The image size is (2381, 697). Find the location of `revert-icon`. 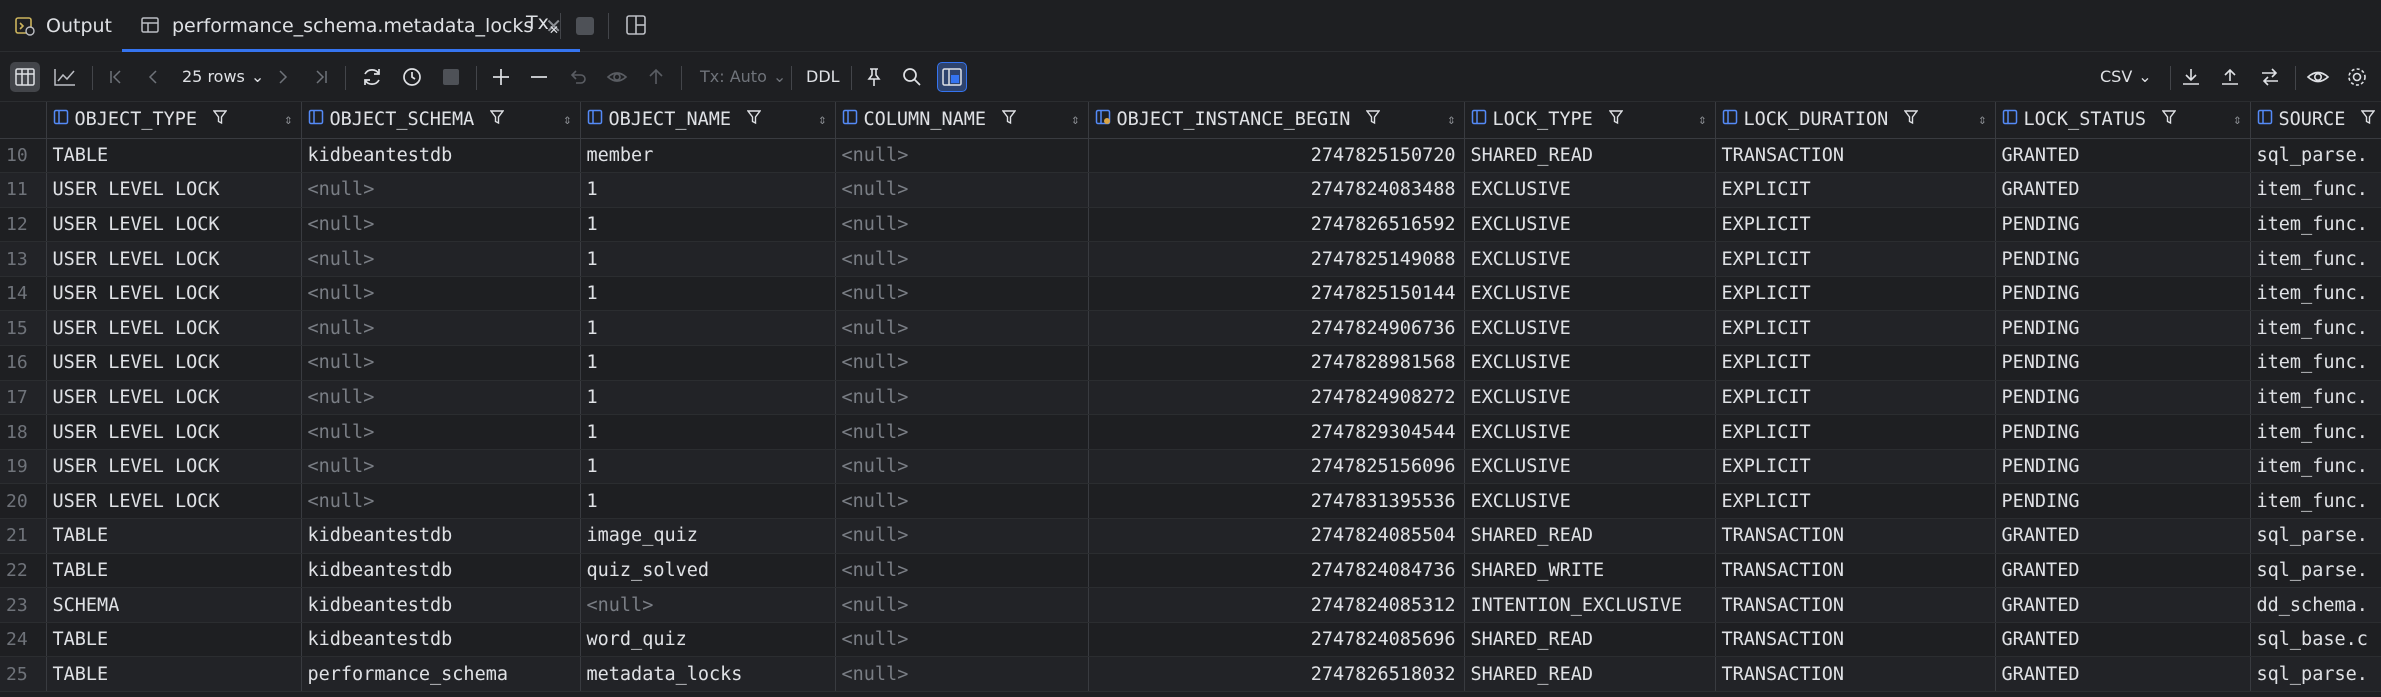

revert-icon is located at coordinates (578, 77).